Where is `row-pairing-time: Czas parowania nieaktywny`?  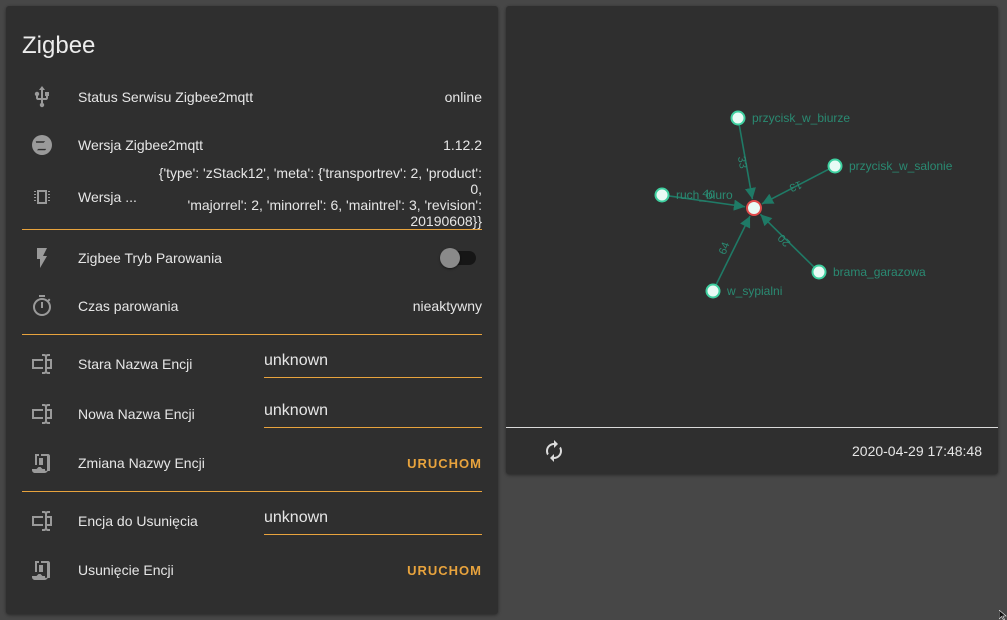 row-pairing-time: Czas parowania nieaktywny is located at coordinates (252, 306).